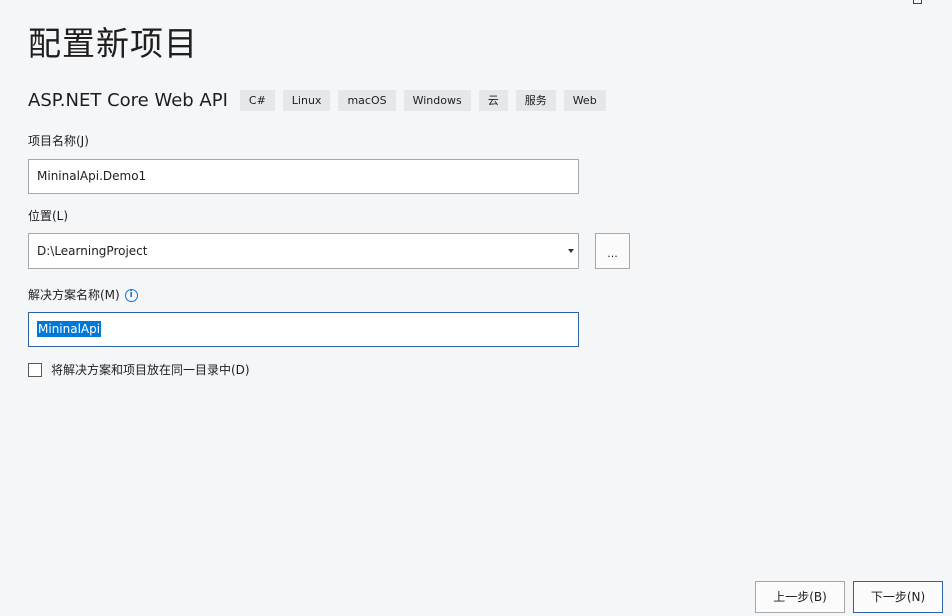  Describe the element at coordinates (571, 251) in the screenshot. I see `dropdown-arrow-icon` at that location.